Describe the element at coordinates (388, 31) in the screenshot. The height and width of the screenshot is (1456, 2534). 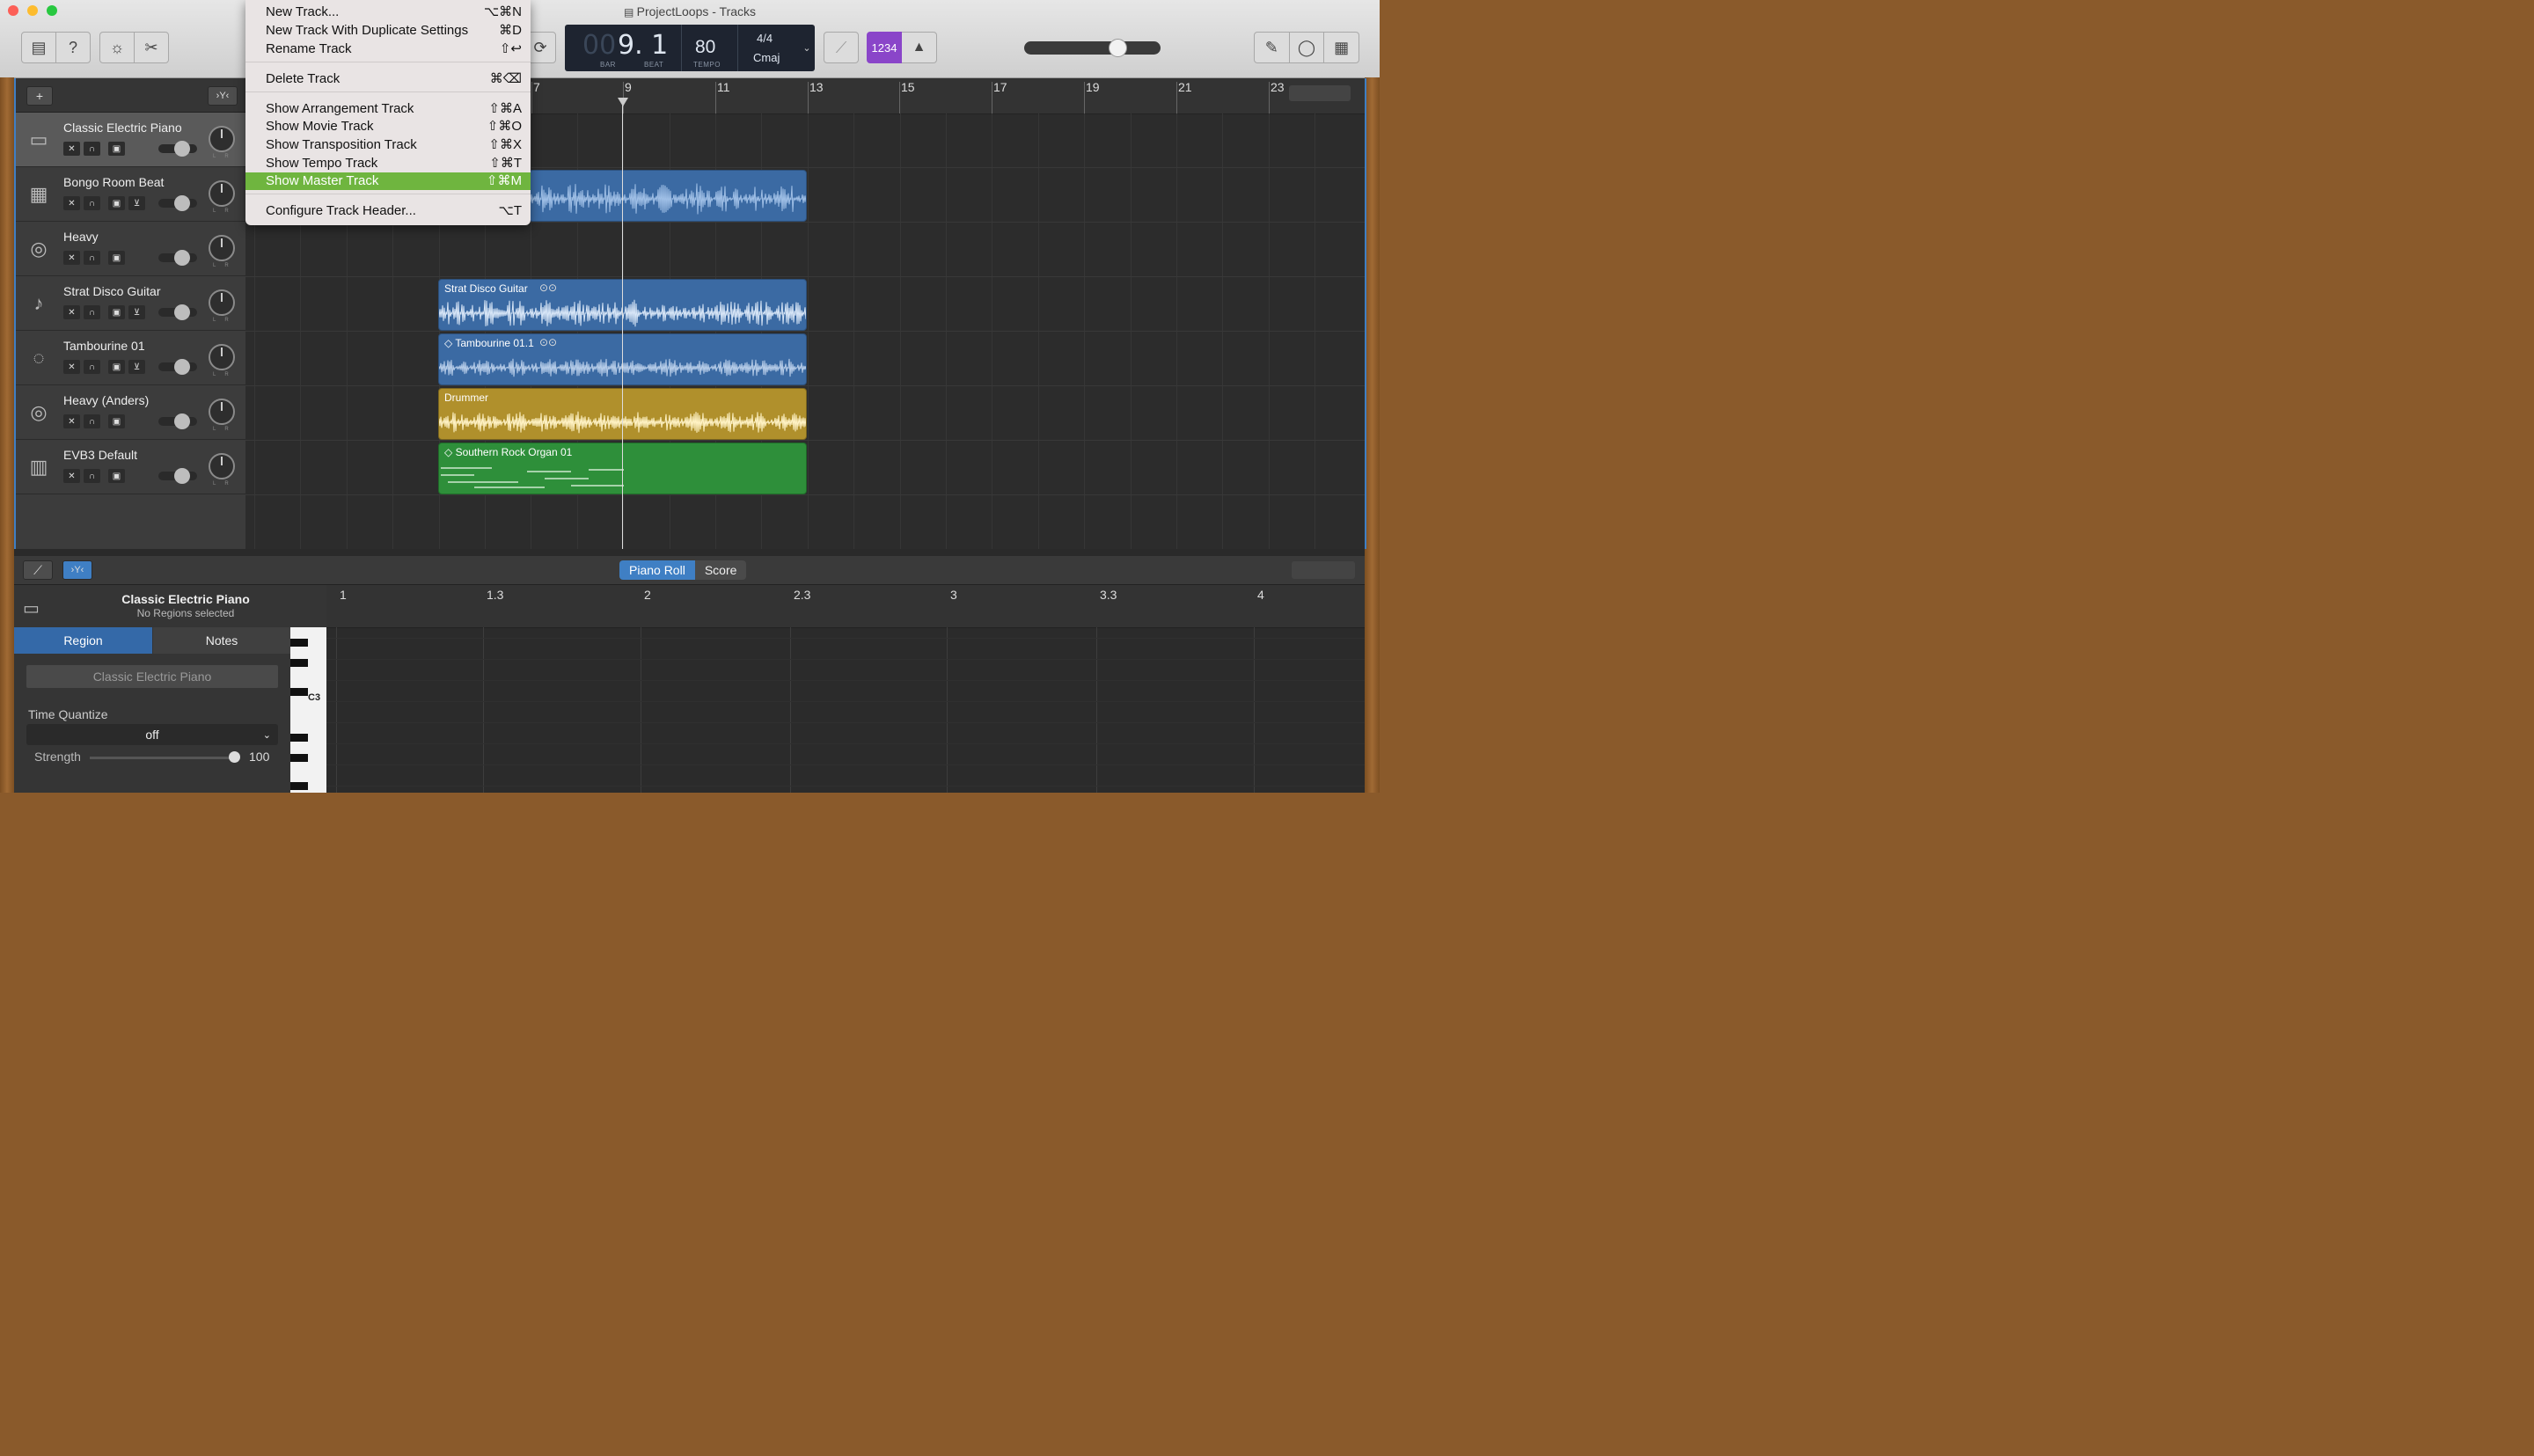
I see `menu-item: New Track With Duplicate Settings ⌘D` at that location.